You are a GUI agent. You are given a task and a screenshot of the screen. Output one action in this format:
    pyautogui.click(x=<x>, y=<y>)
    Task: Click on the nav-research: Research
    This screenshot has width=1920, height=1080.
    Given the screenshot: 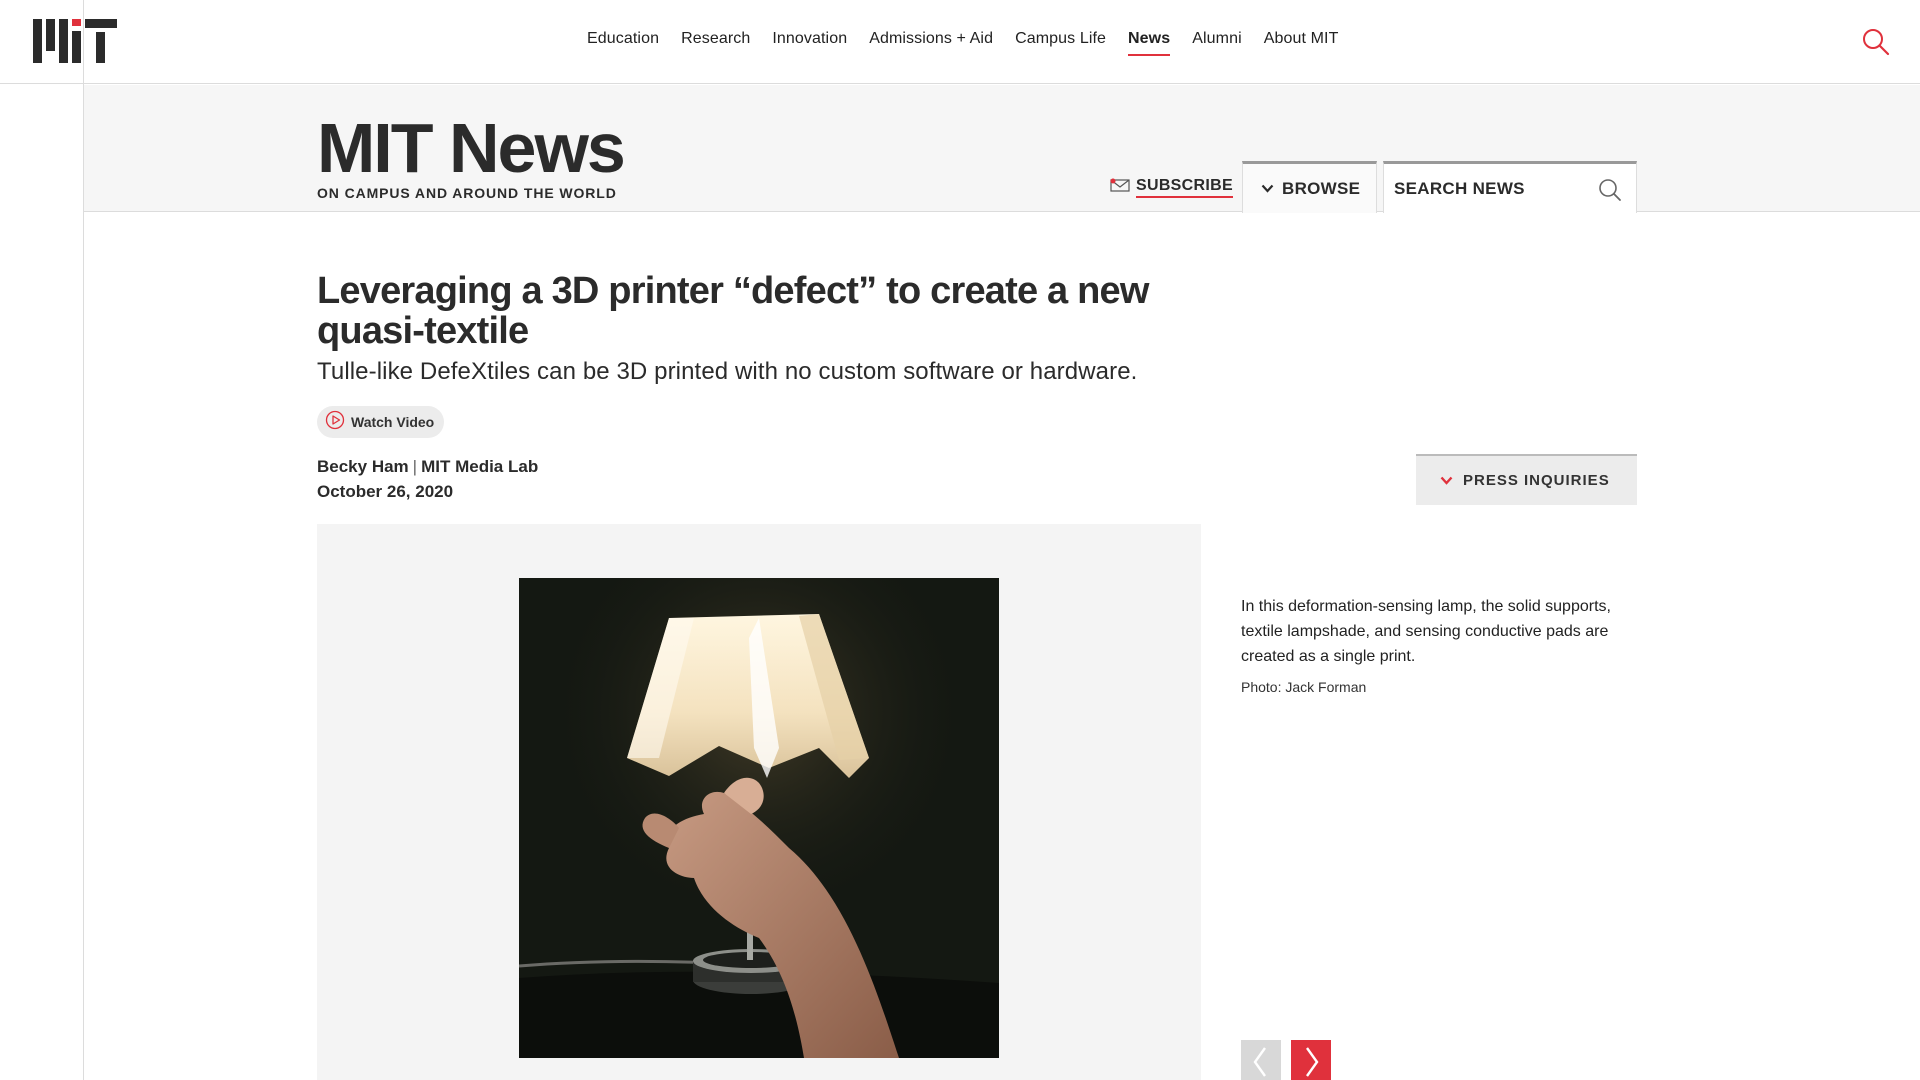 What is the action you would take?
    pyautogui.click(x=715, y=43)
    